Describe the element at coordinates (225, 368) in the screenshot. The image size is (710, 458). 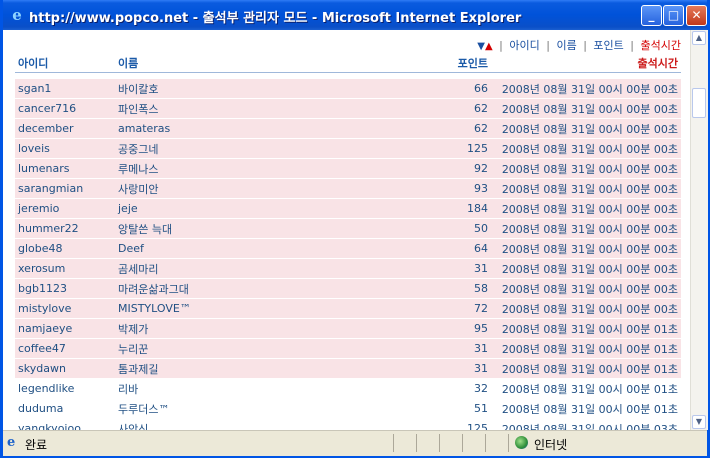
I see `member-name: 톰과제길` at that location.